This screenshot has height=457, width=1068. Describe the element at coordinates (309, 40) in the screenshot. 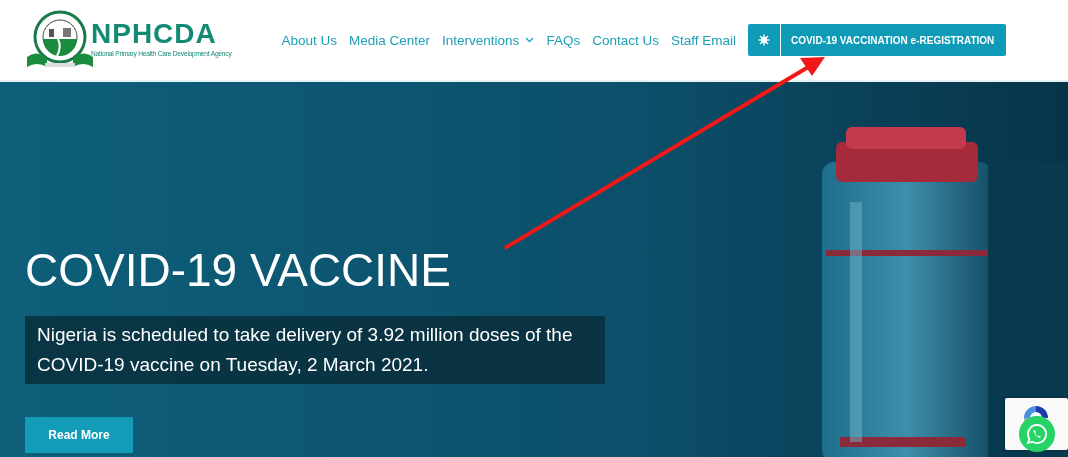

I see `nav-link: About Us` at that location.